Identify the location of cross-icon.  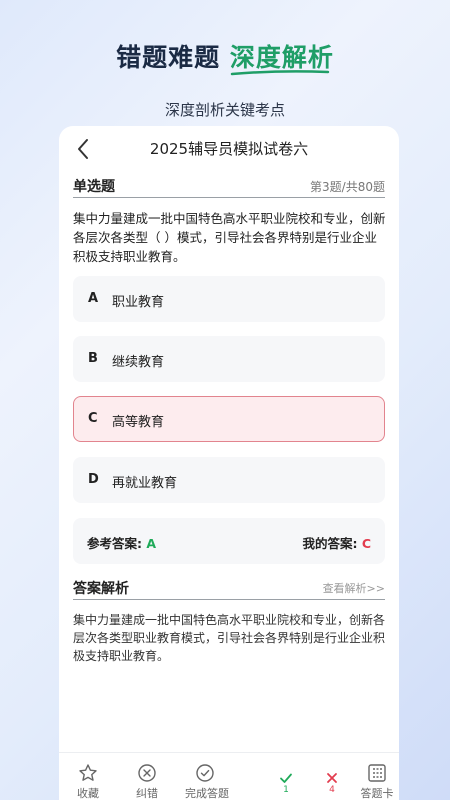
(332, 778).